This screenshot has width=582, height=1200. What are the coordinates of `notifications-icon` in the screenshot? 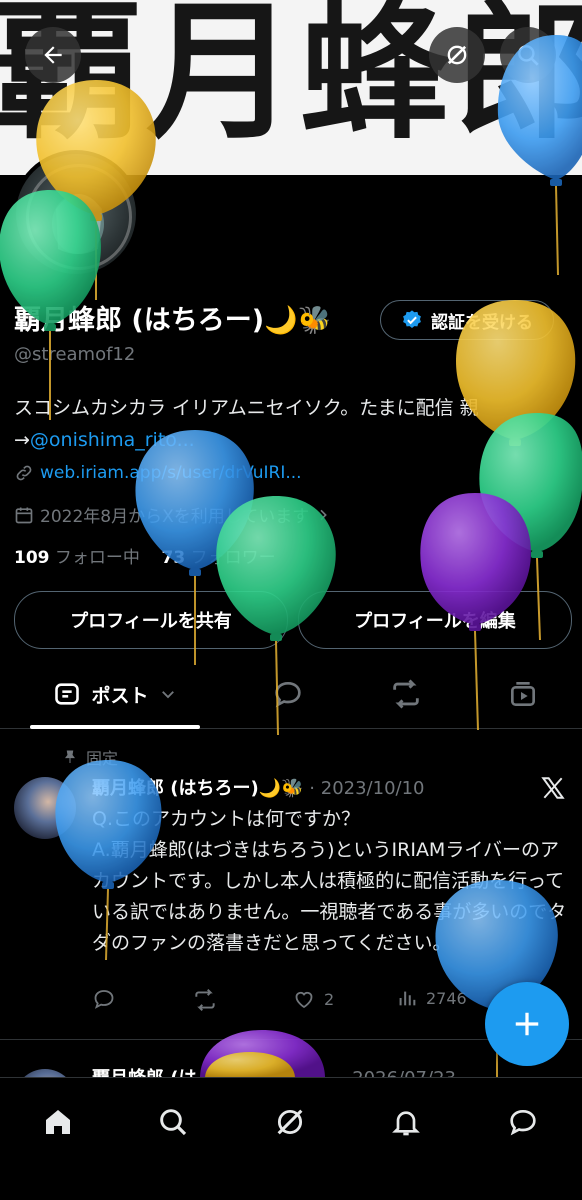 It's located at (406, 1123).